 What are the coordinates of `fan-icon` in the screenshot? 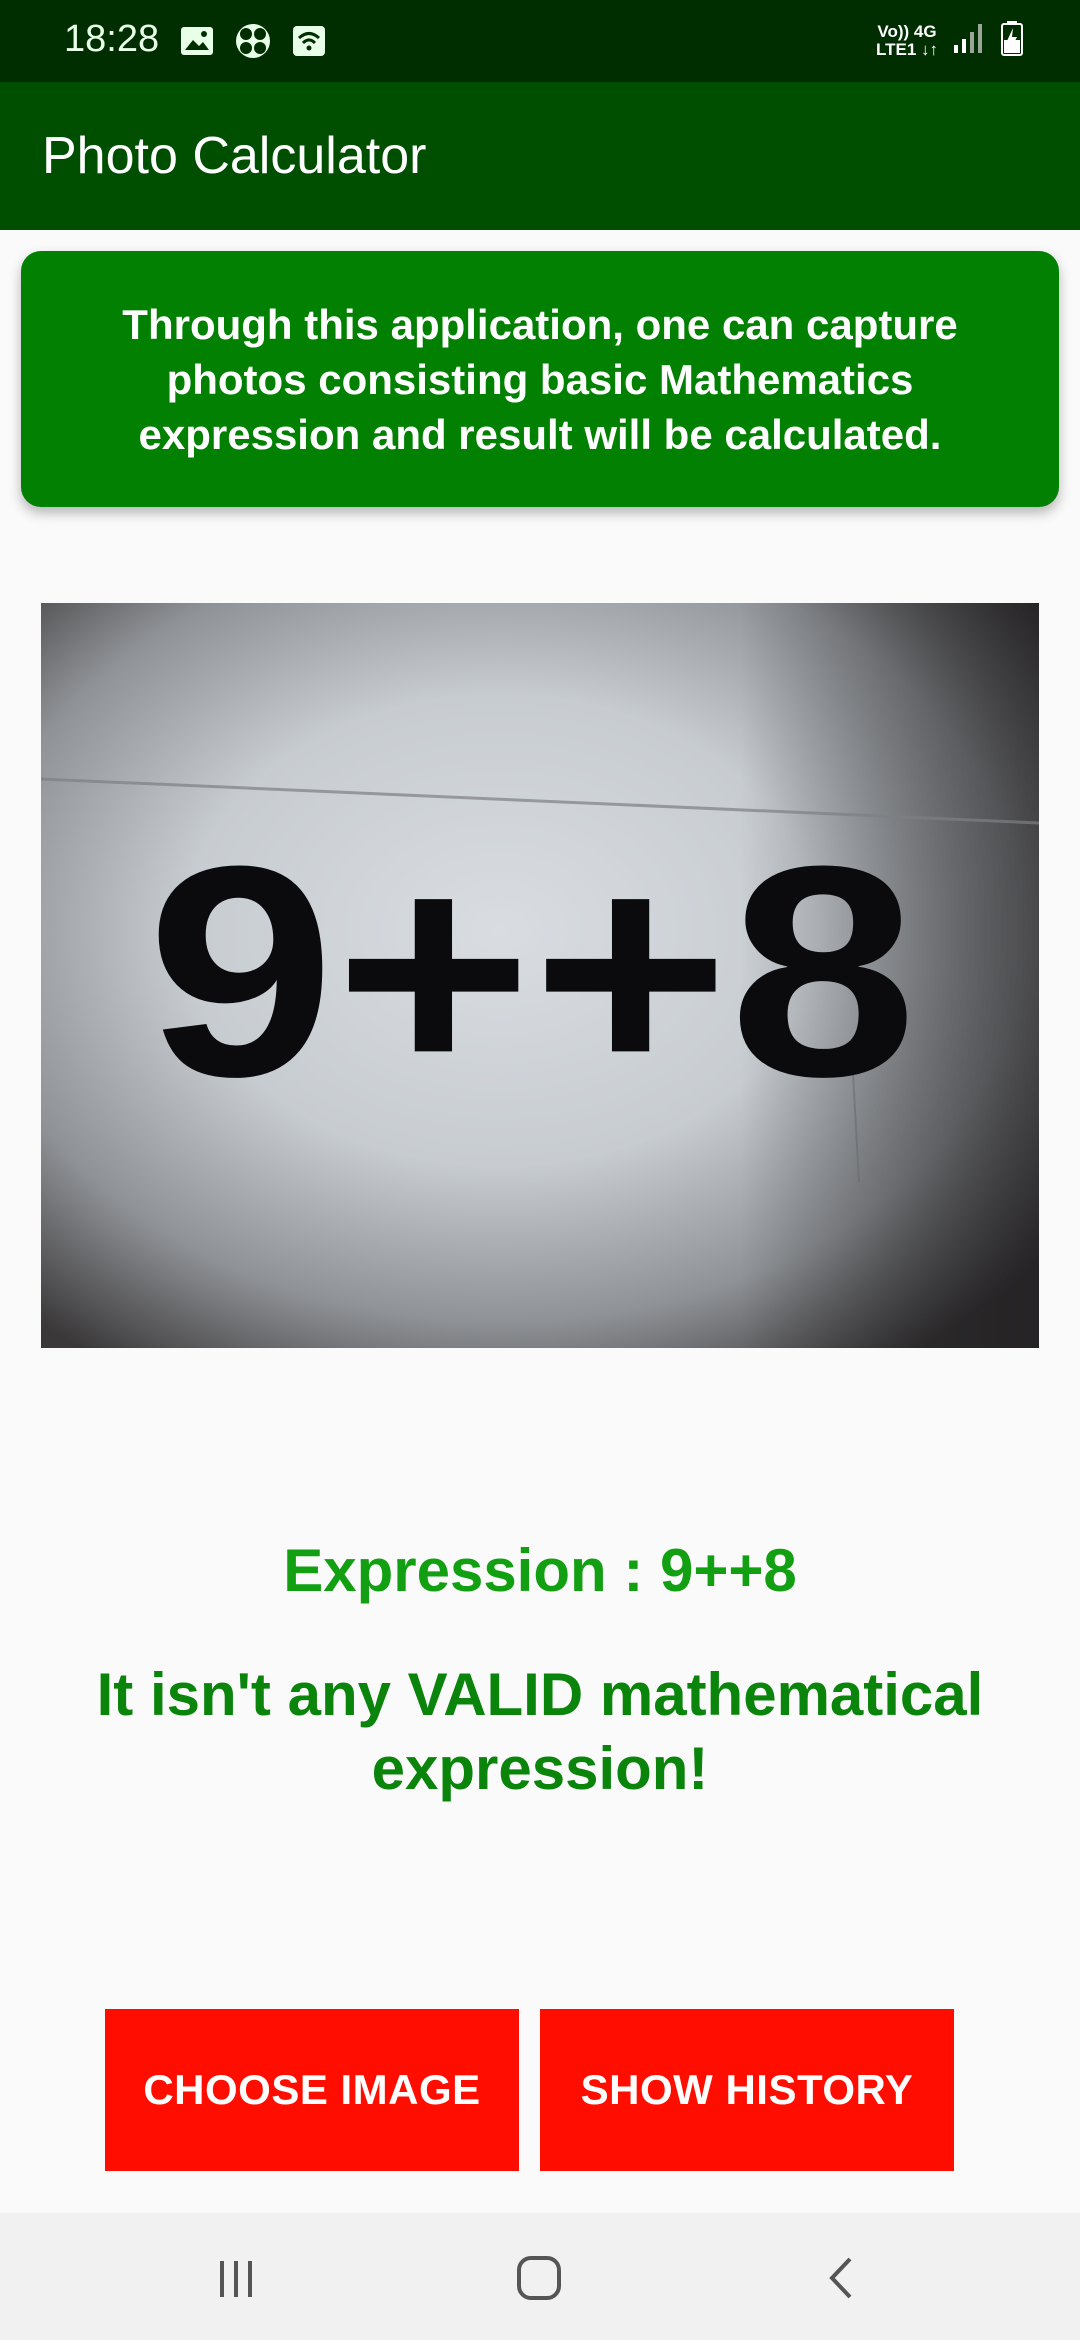 It's located at (253, 41).